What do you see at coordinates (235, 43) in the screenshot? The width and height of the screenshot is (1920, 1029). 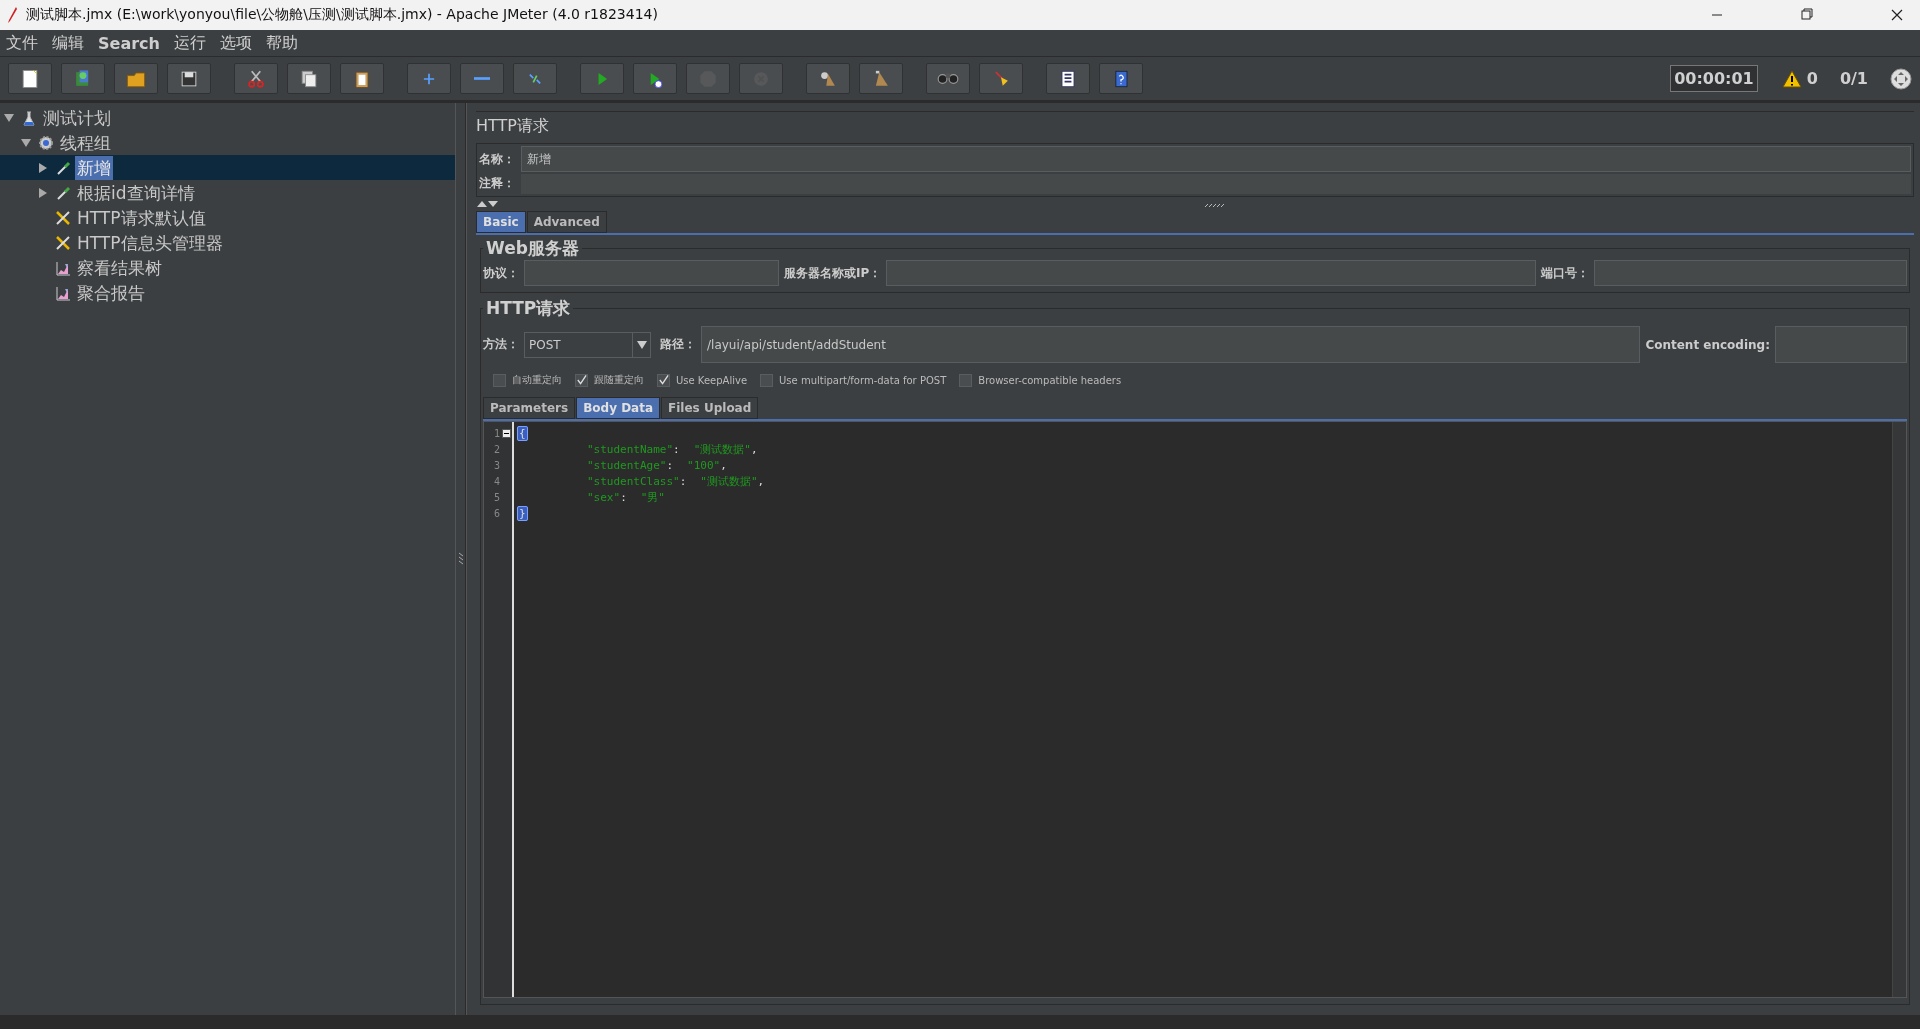 I see `menu-item: 选项` at bounding box center [235, 43].